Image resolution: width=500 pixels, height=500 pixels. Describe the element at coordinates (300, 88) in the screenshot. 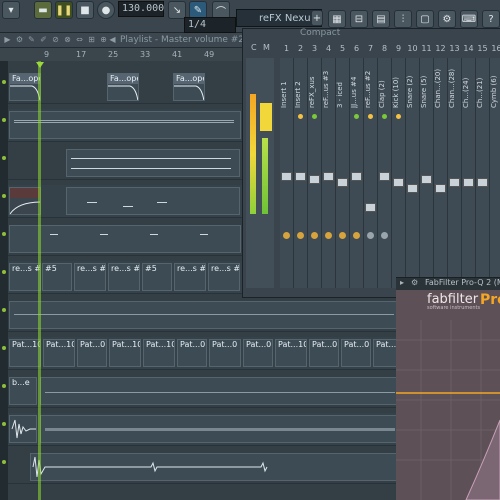

I see `channel-label: Insert 2` at that location.